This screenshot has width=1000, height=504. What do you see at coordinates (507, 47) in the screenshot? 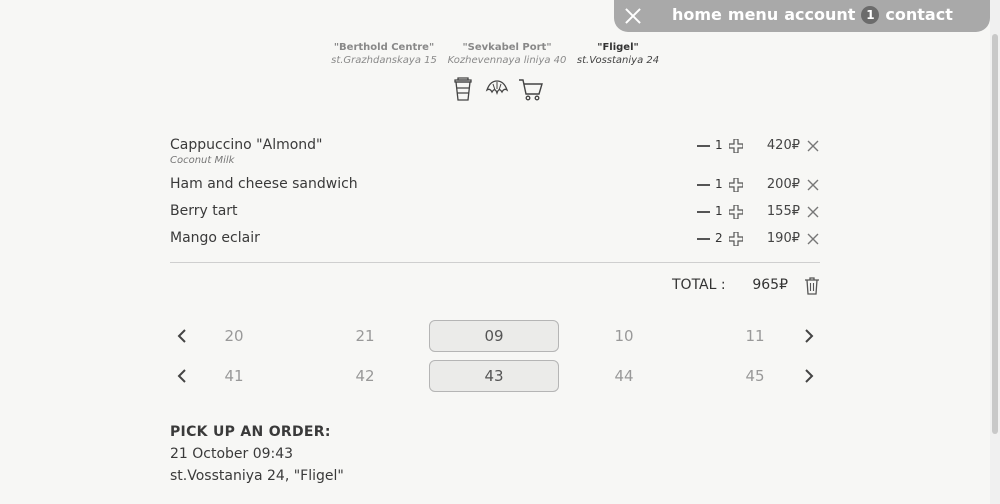
I see `location-name: "Sevkabel Port"` at bounding box center [507, 47].